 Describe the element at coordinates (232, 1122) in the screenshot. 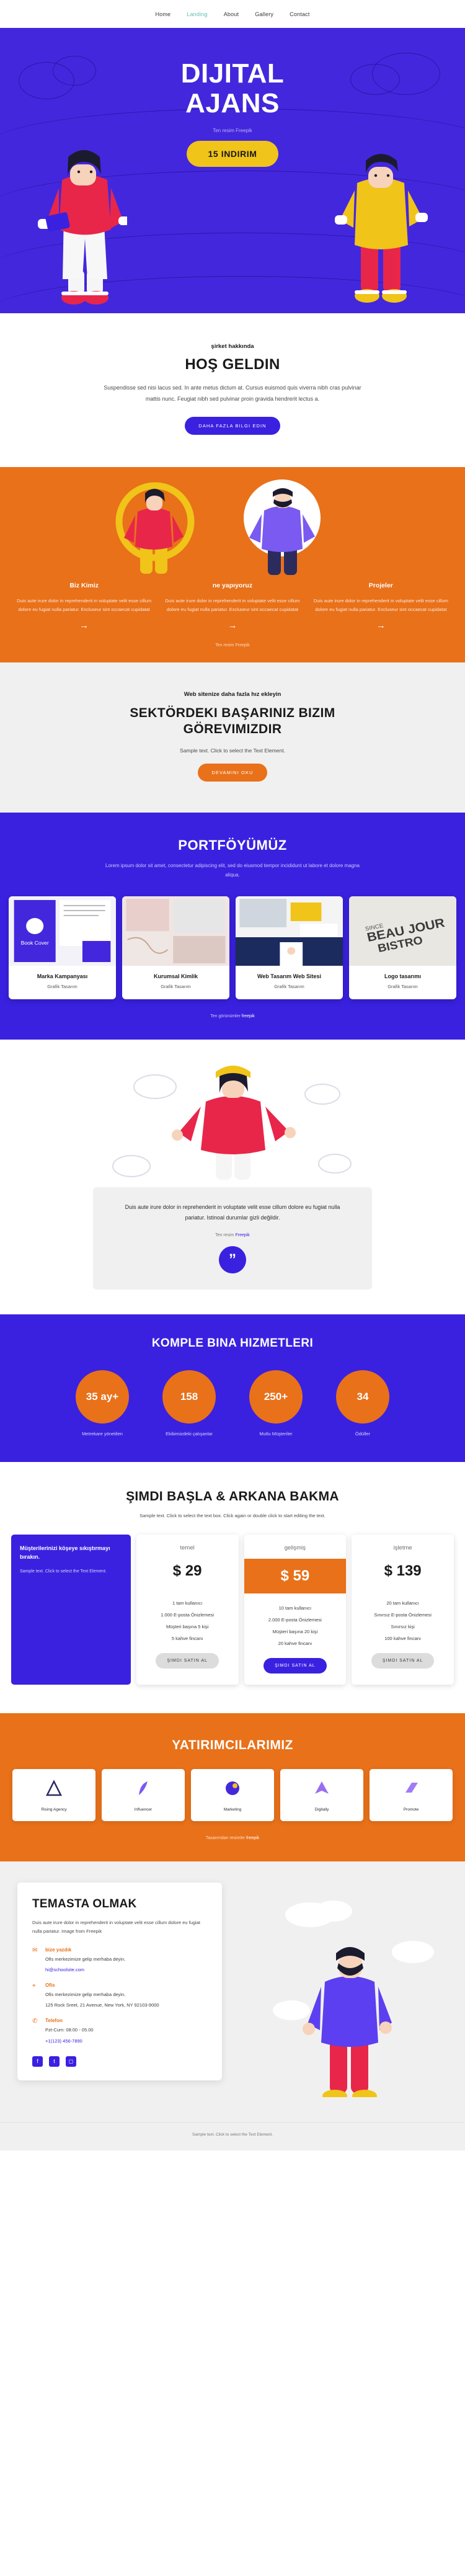

I see `quote-illustration` at that location.